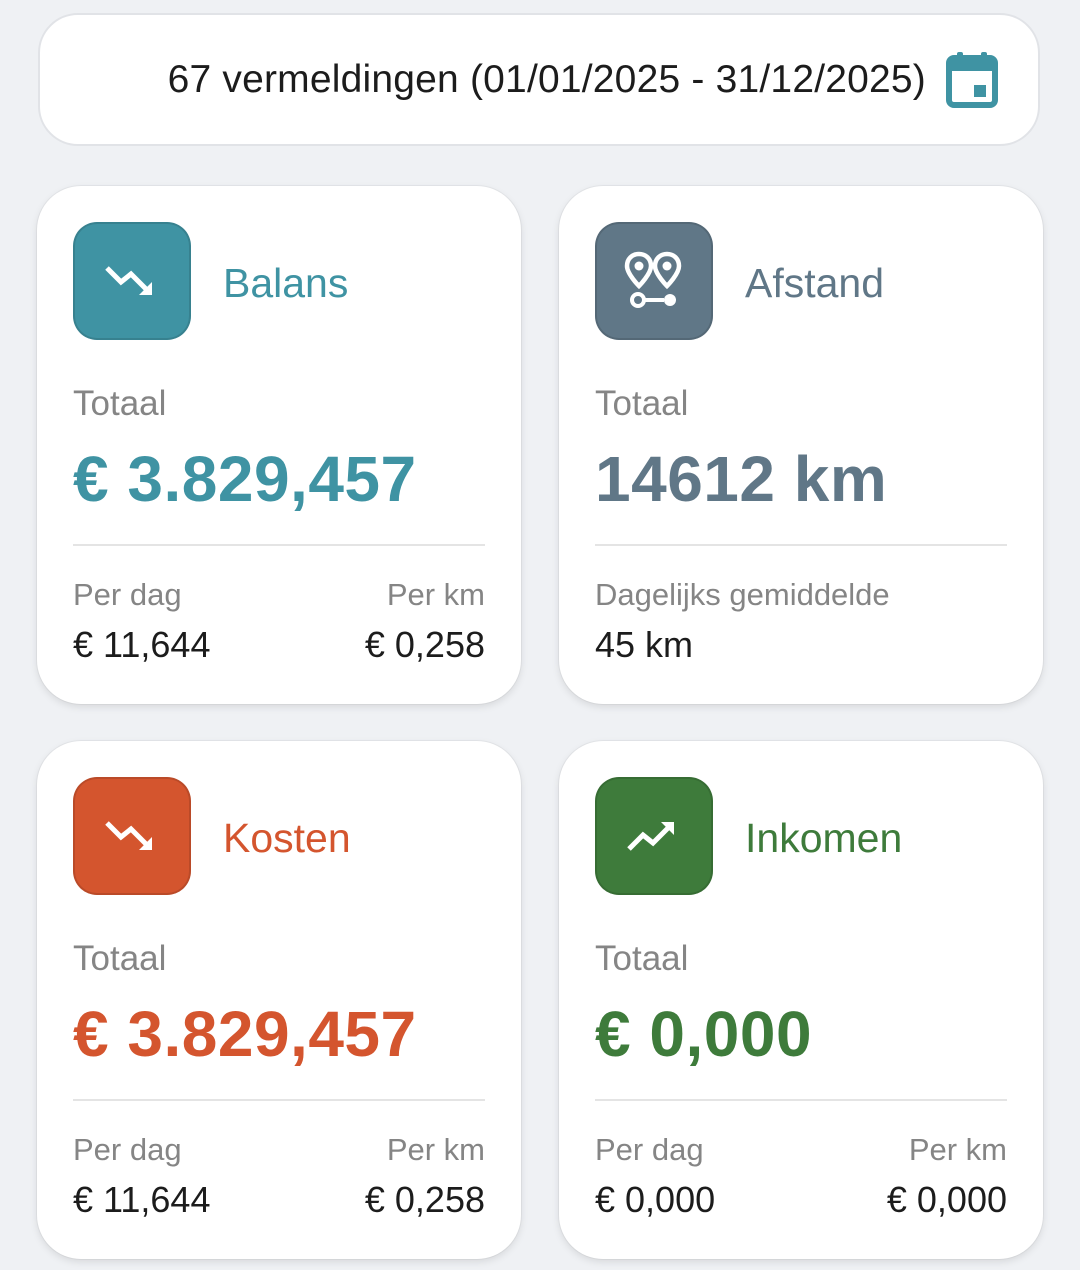 The height and width of the screenshot is (1270, 1080). Describe the element at coordinates (245, 1034) in the screenshot. I see `costs-total-value: € 3.829,457` at that location.